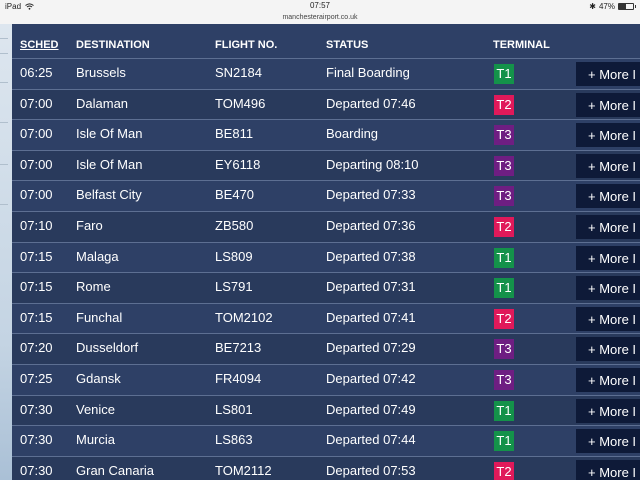 This screenshot has width=640, height=480. What do you see at coordinates (246, 45) in the screenshot?
I see `header-flight: FLIGHT NO.` at bounding box center [246, 45].